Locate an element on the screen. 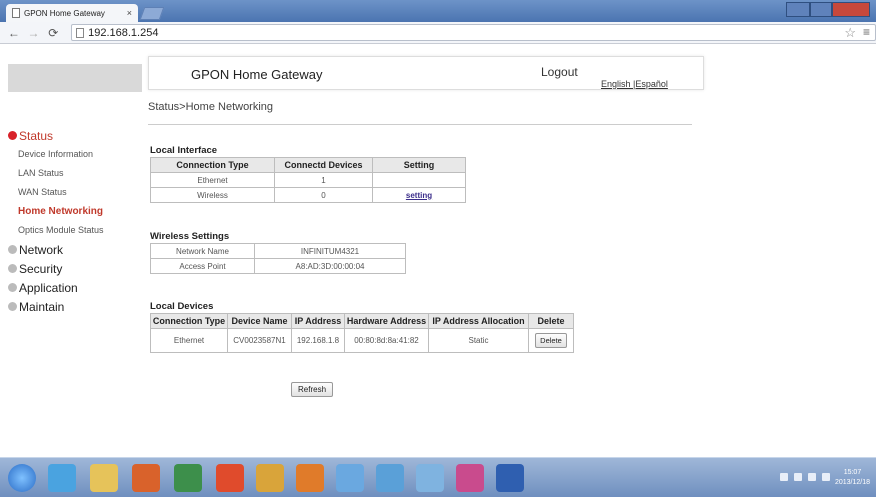  sidebar-category-label: Status is located at coordinates (36, 135).